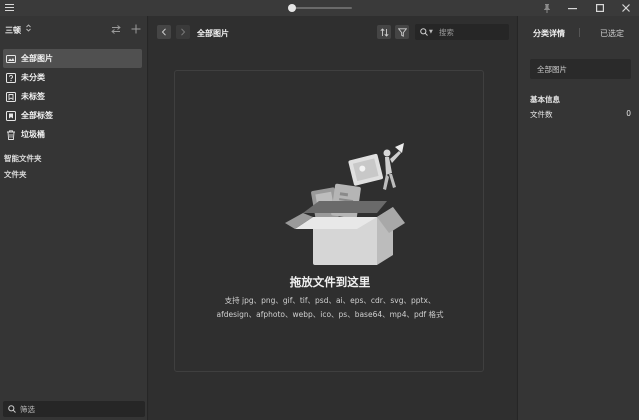  I want to click on library-name: 三顿, so click(13, 30).